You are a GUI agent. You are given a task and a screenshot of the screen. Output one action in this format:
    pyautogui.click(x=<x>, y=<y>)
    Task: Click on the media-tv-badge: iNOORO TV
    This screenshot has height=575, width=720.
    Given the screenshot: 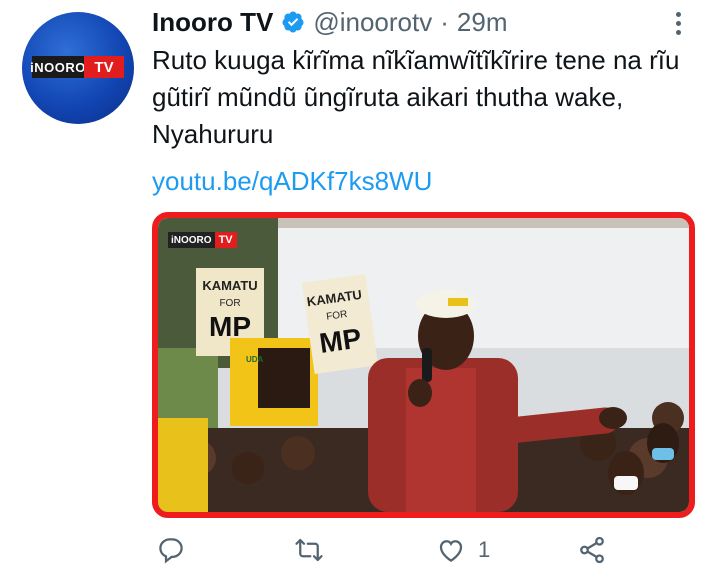 What is the action you would take?
    pyautogui.click(x=202, y=240)
    